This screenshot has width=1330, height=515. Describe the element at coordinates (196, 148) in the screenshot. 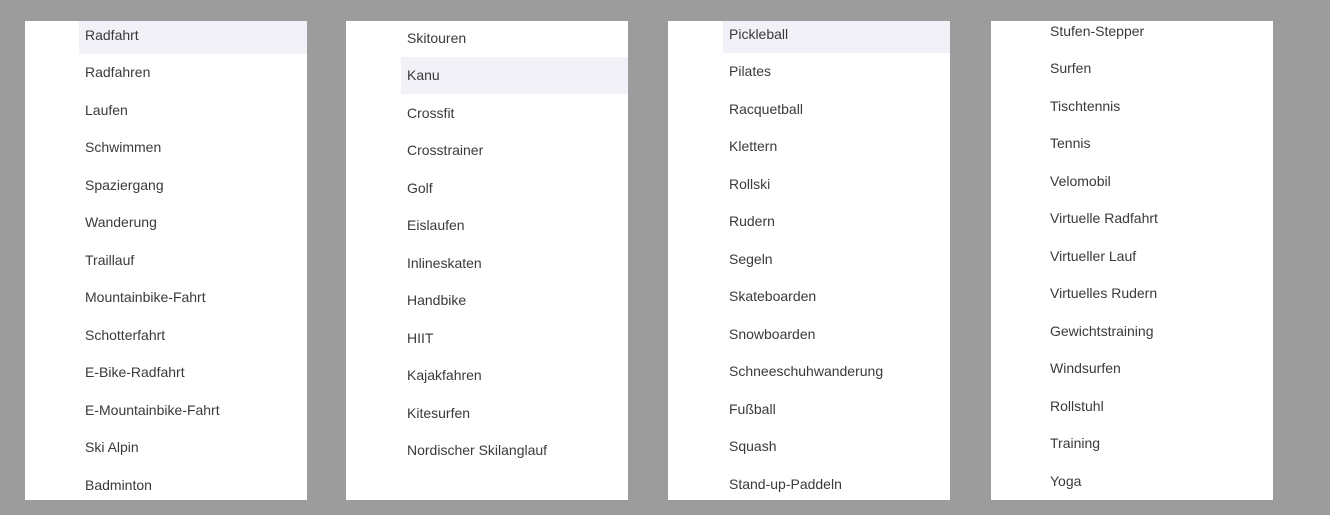

I see `activity-option: Schwimmen` at that location.